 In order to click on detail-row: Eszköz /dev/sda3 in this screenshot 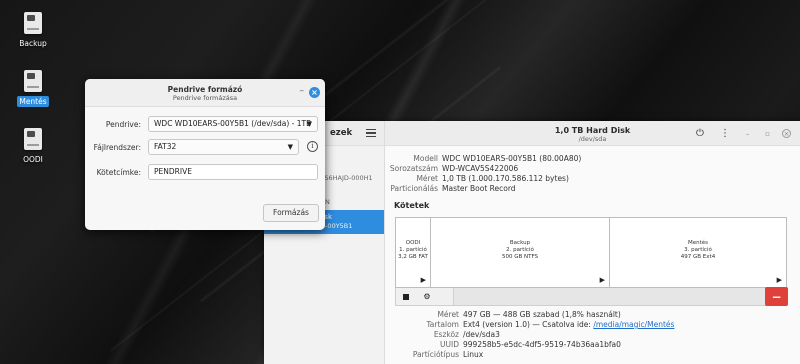, I will do `click(592, 335)`.